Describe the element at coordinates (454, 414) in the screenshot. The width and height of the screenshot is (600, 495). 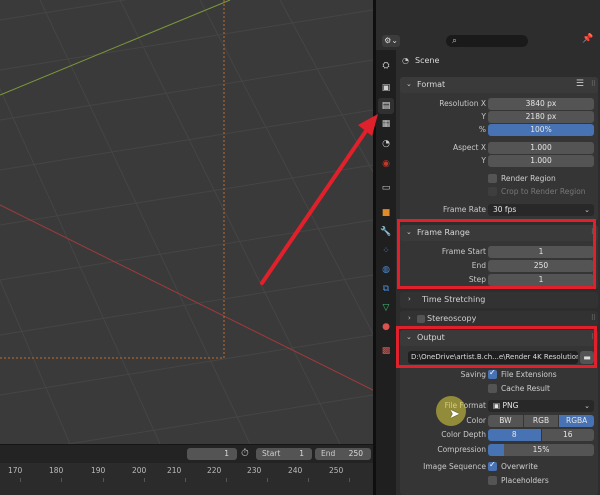
I see `mouse-cursor-icon: ➤` at that location.